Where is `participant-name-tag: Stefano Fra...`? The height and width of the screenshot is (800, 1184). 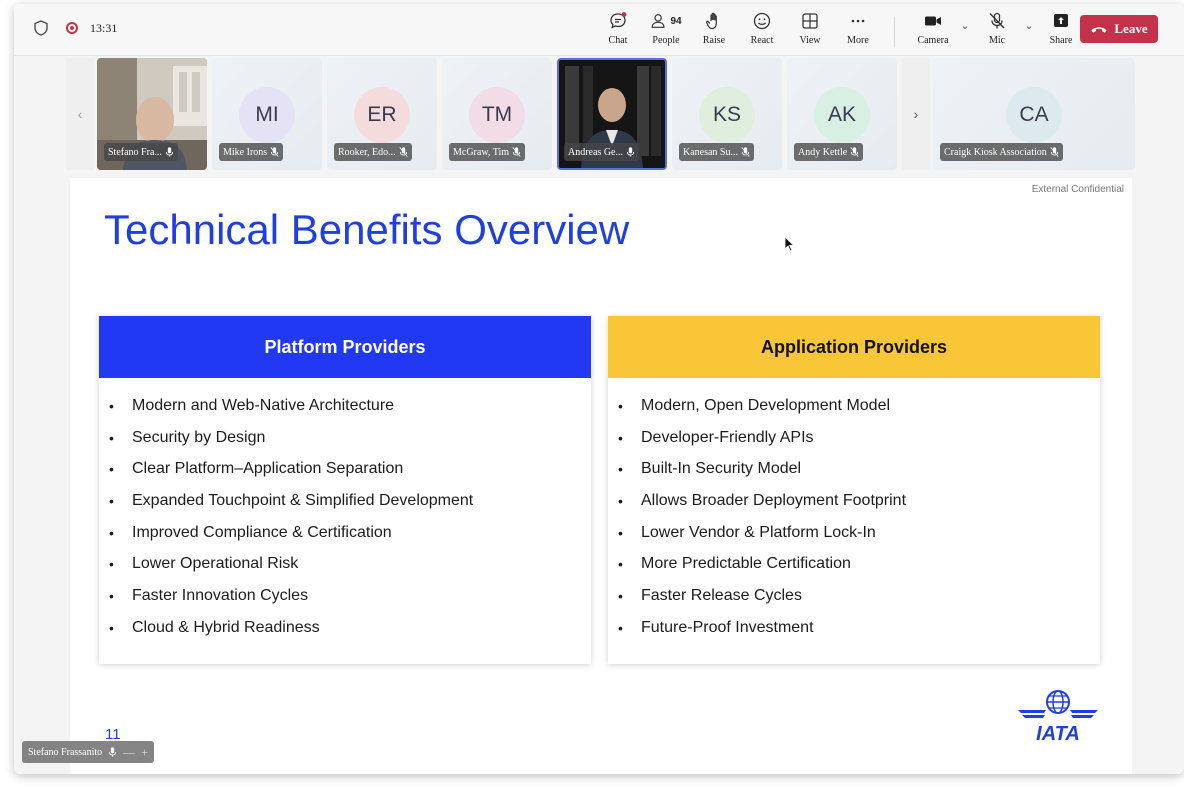
participant-name-tag: Stefano Fra... is located at coordinates (141, 152).